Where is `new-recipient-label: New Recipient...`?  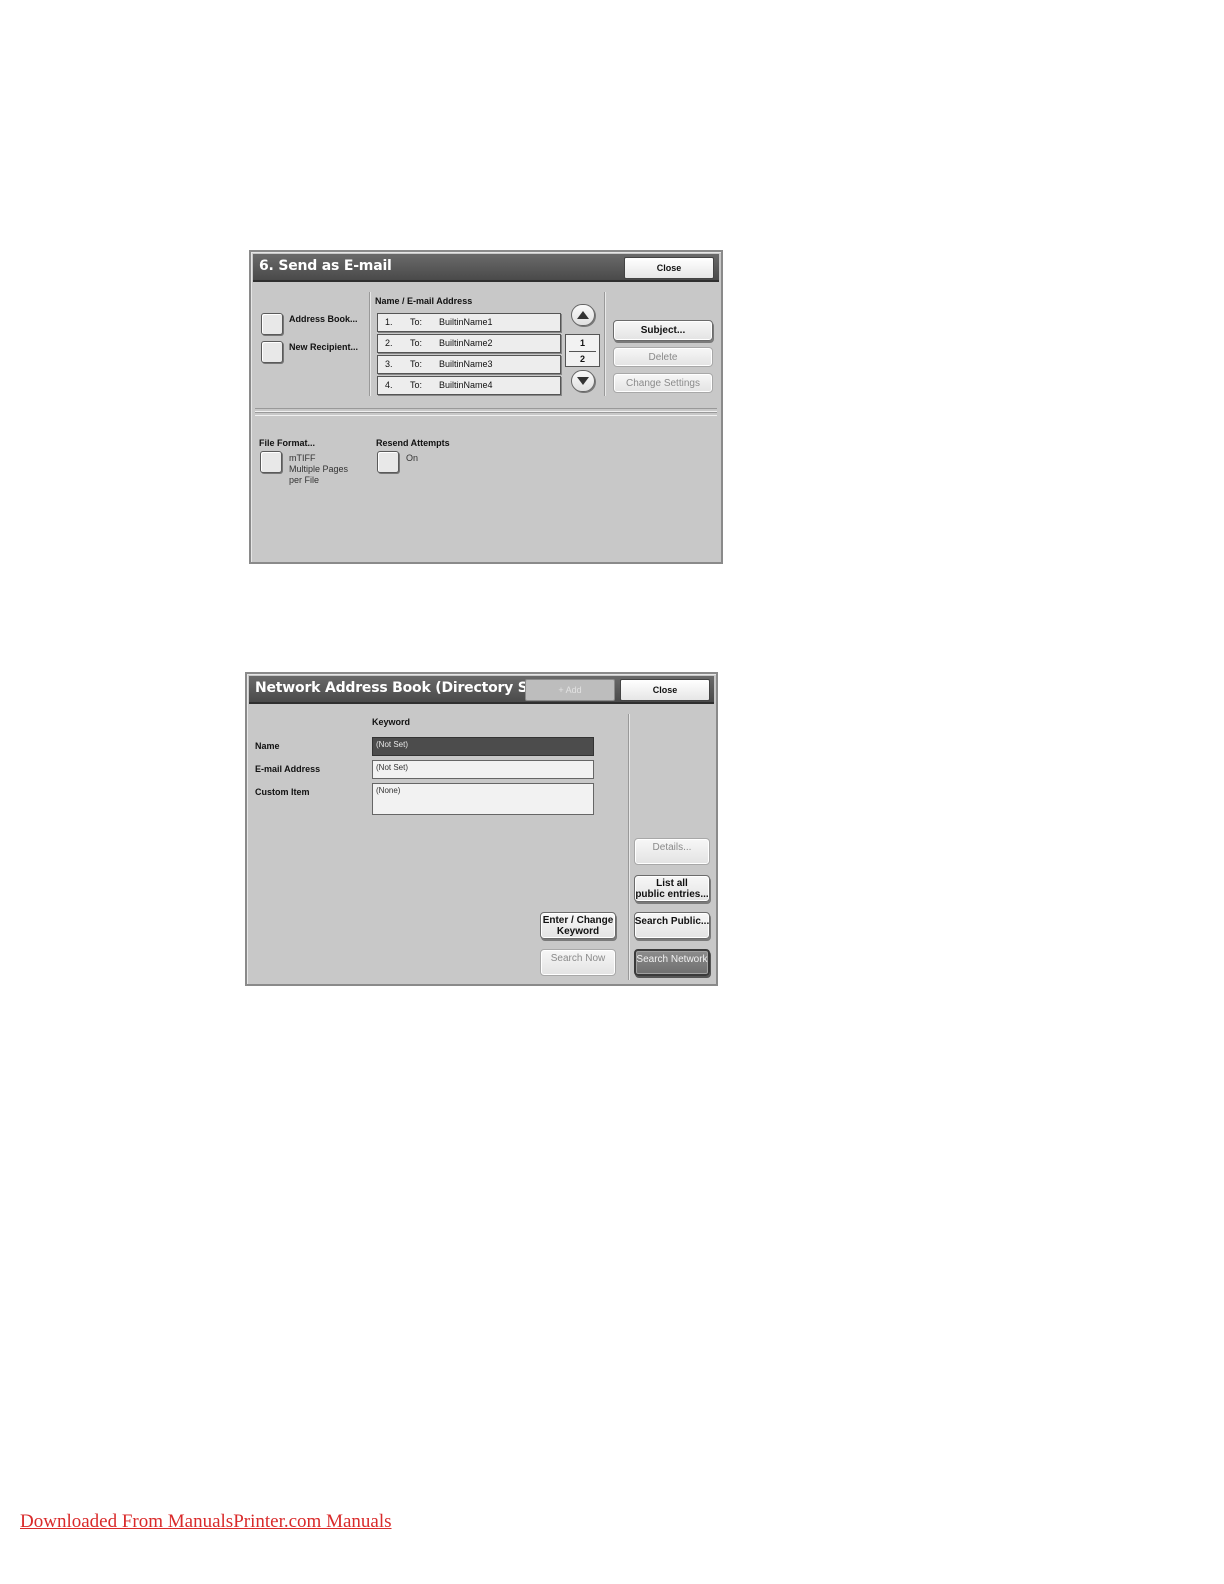 new-recipient-label: New Recipient... is located at coordinates (324, 347).